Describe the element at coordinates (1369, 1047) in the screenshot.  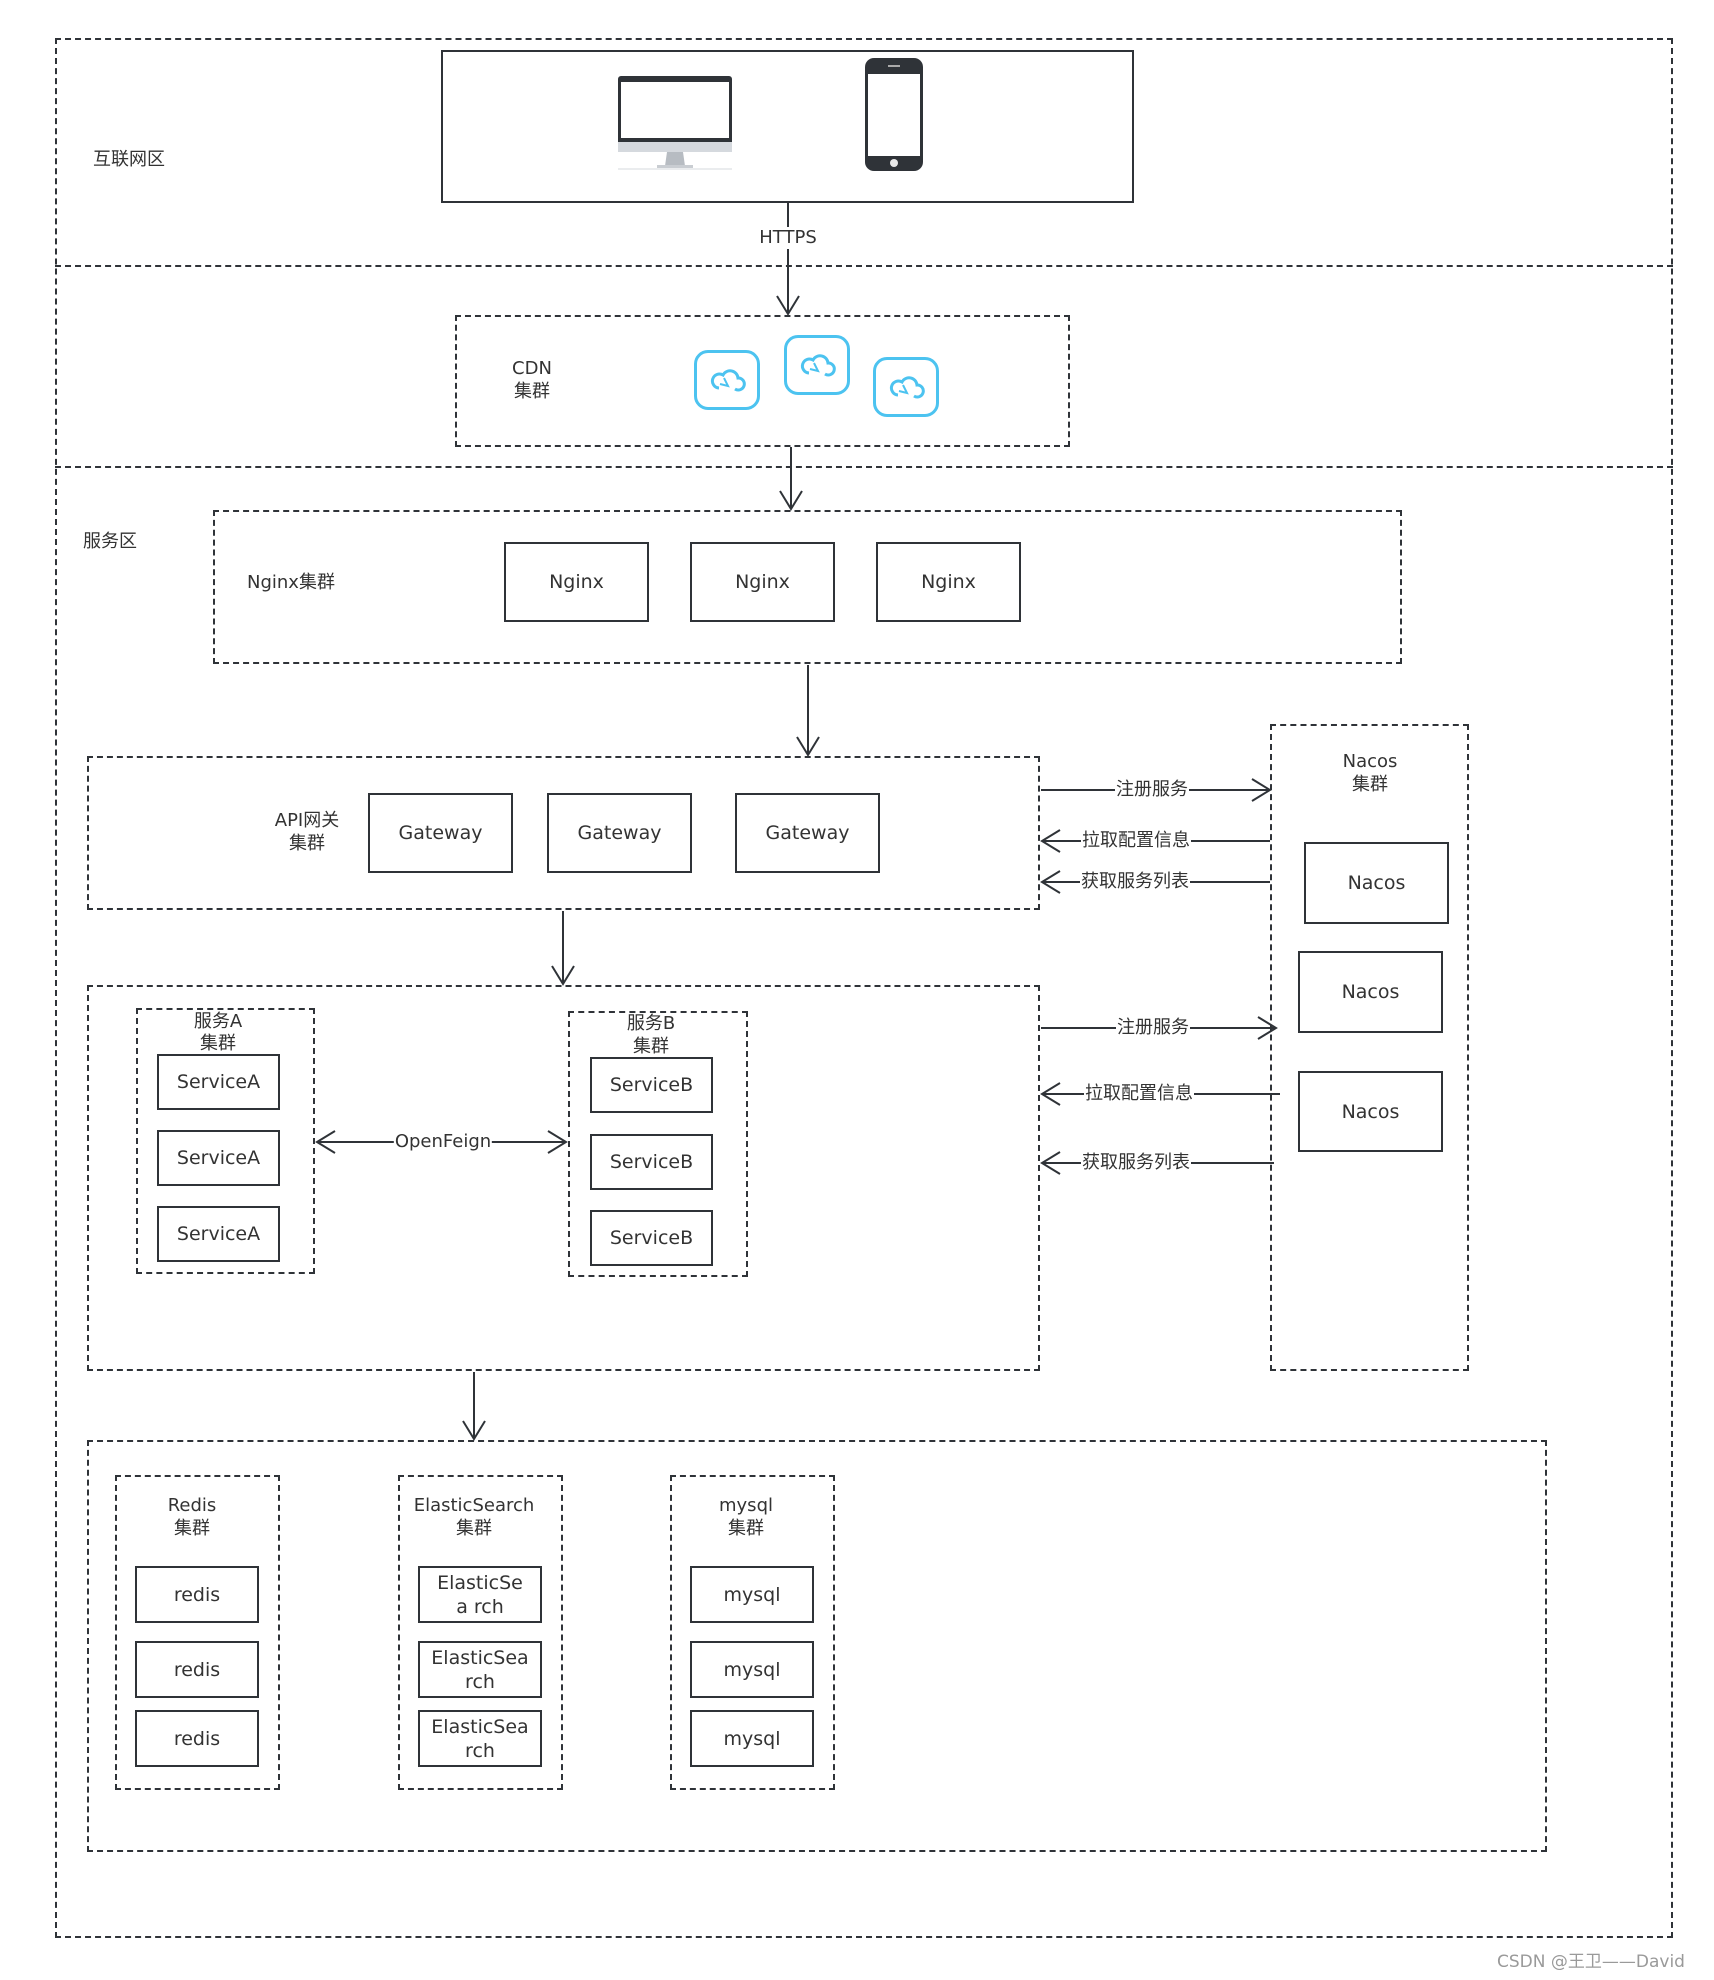
I see `nacos-cluster-container` at that location.